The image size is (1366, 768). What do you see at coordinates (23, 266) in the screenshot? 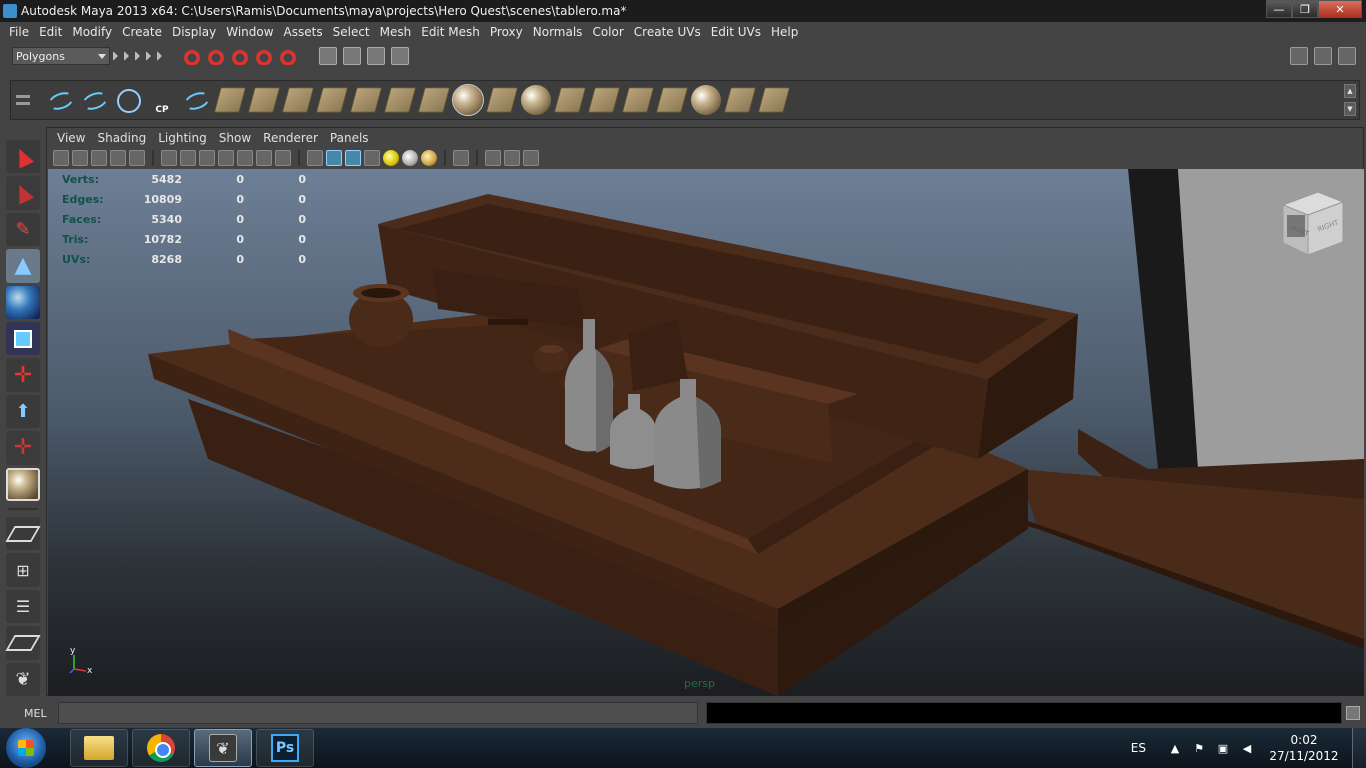
I see `move-tool-icon: ▲` at bounding box center [23, 266].